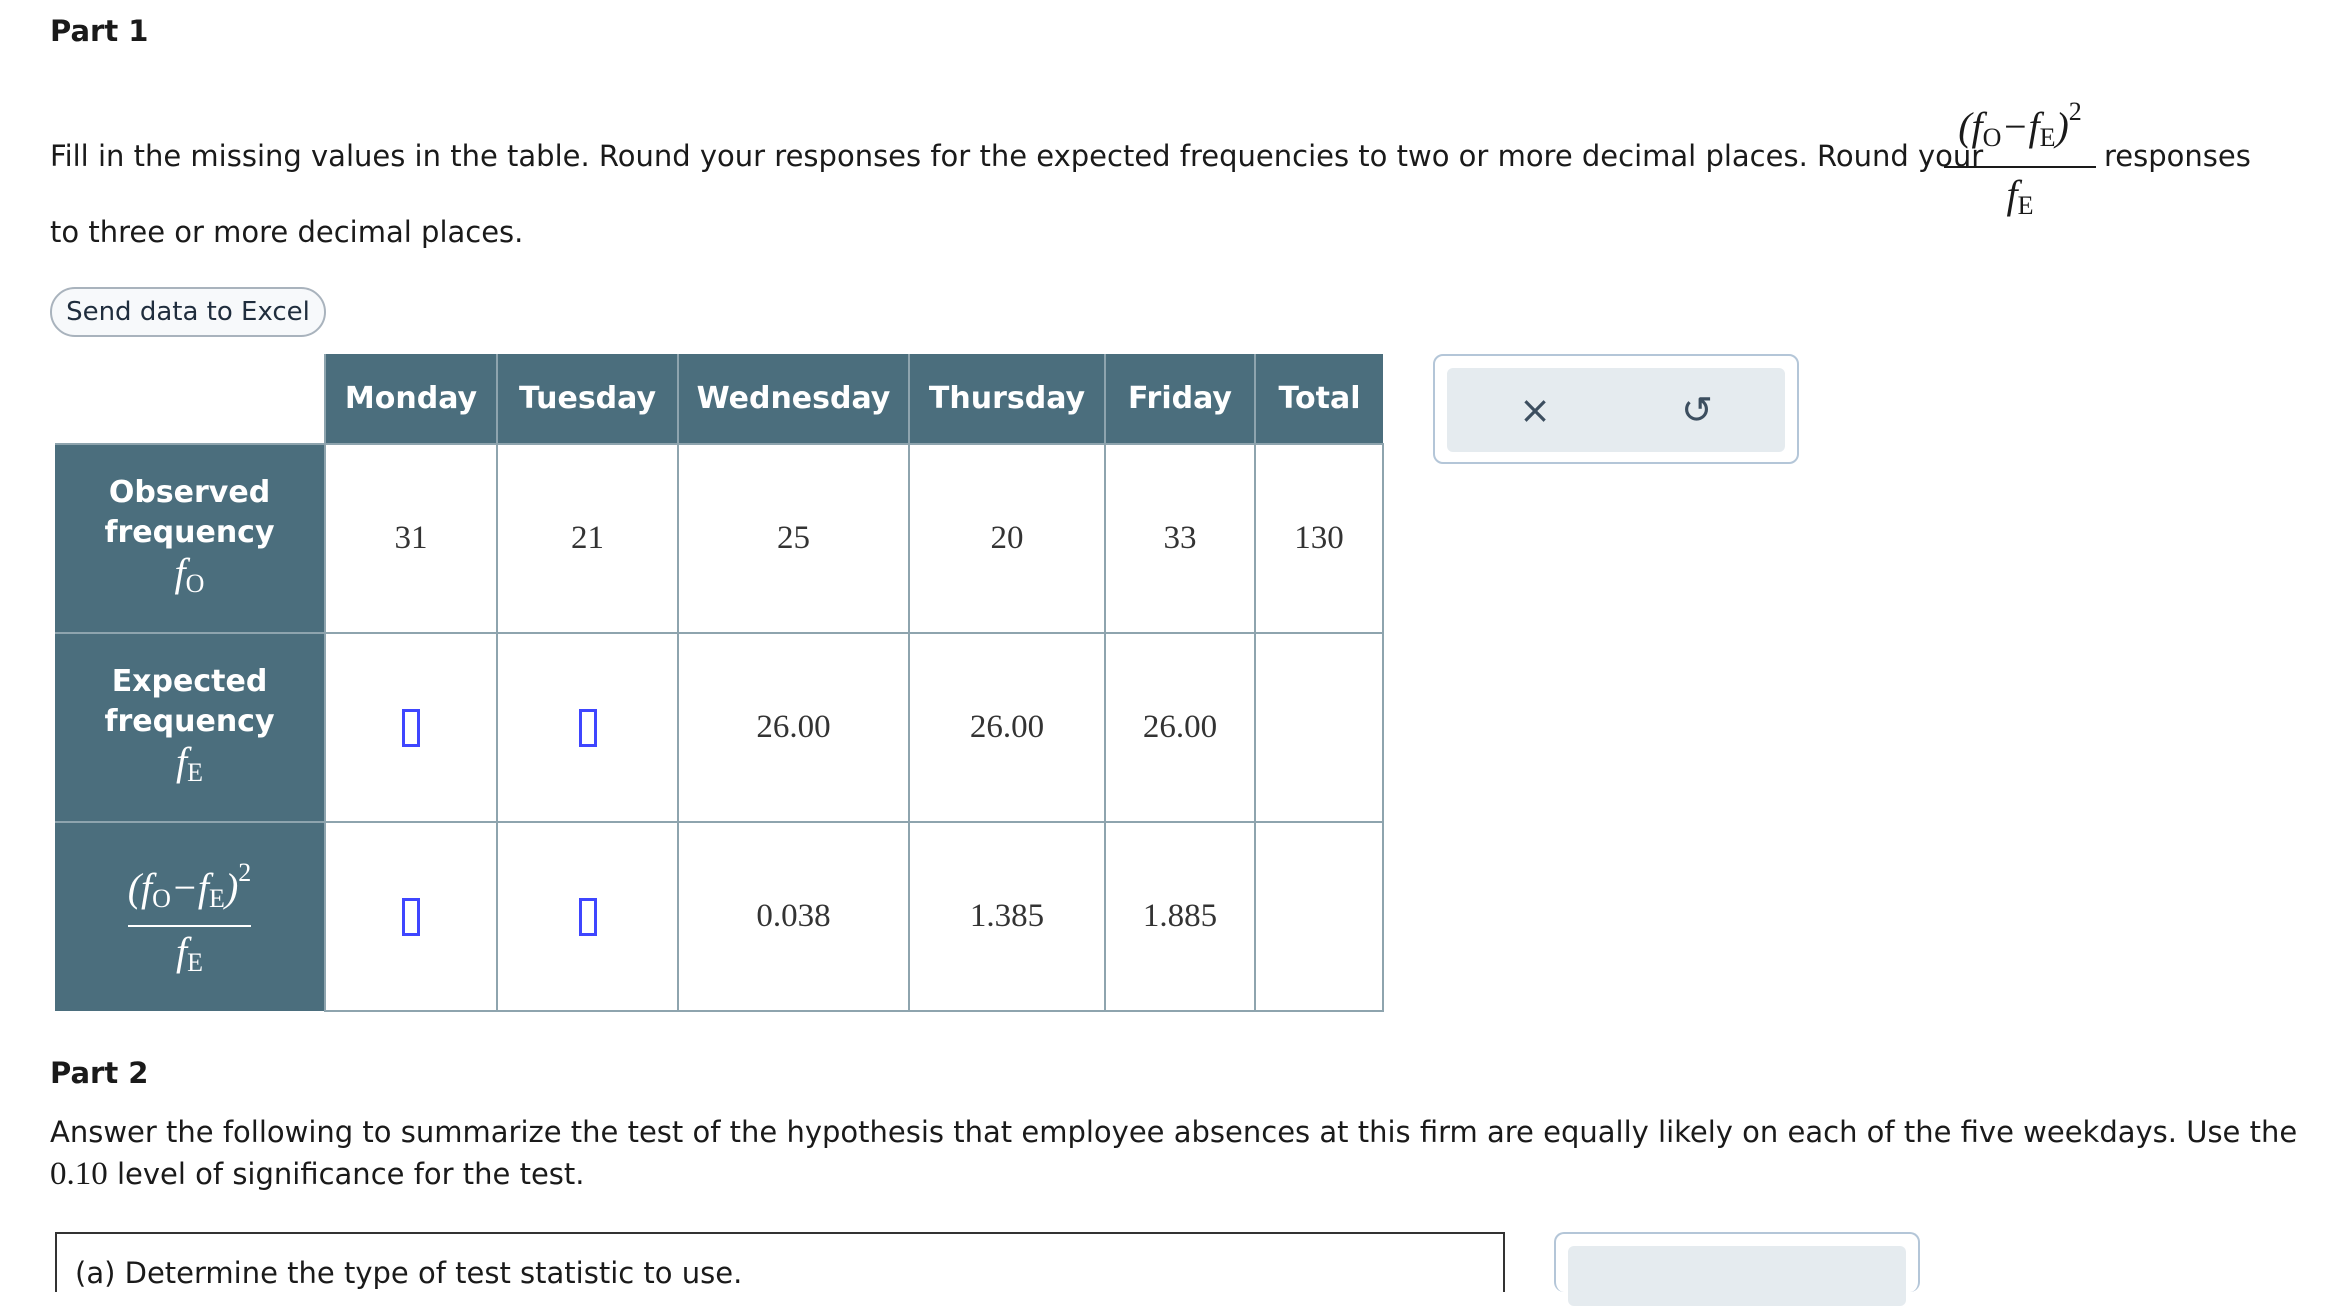 Image resolution: width=2338 pixels, height=1306 pixels. I want to click on table-cell: 1.385, so click(1007, 916).